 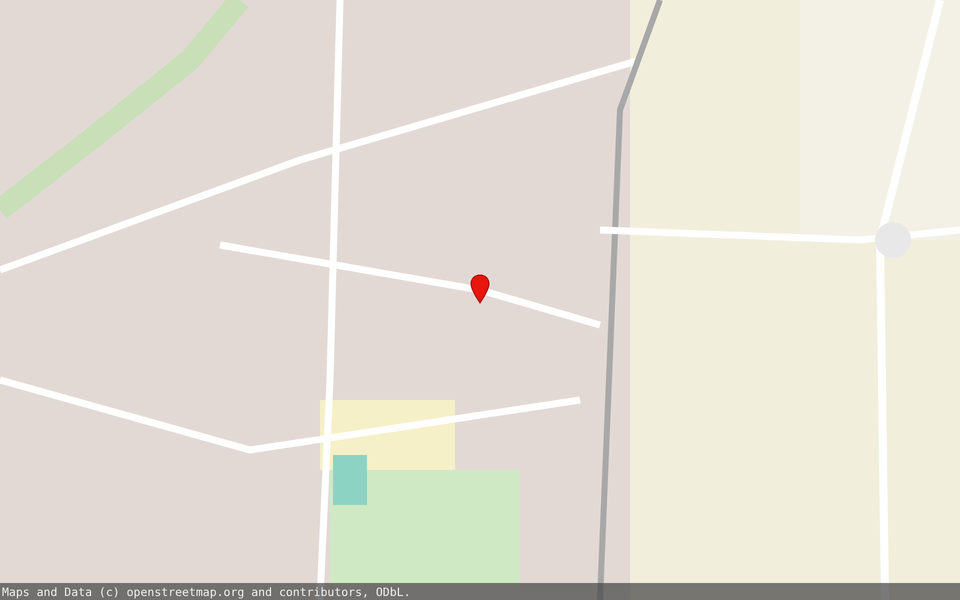 I want to click on attribution-text: Maps and Data (c) openstreetmap.org and contributors, ODbL., so click(x=206, y=591).